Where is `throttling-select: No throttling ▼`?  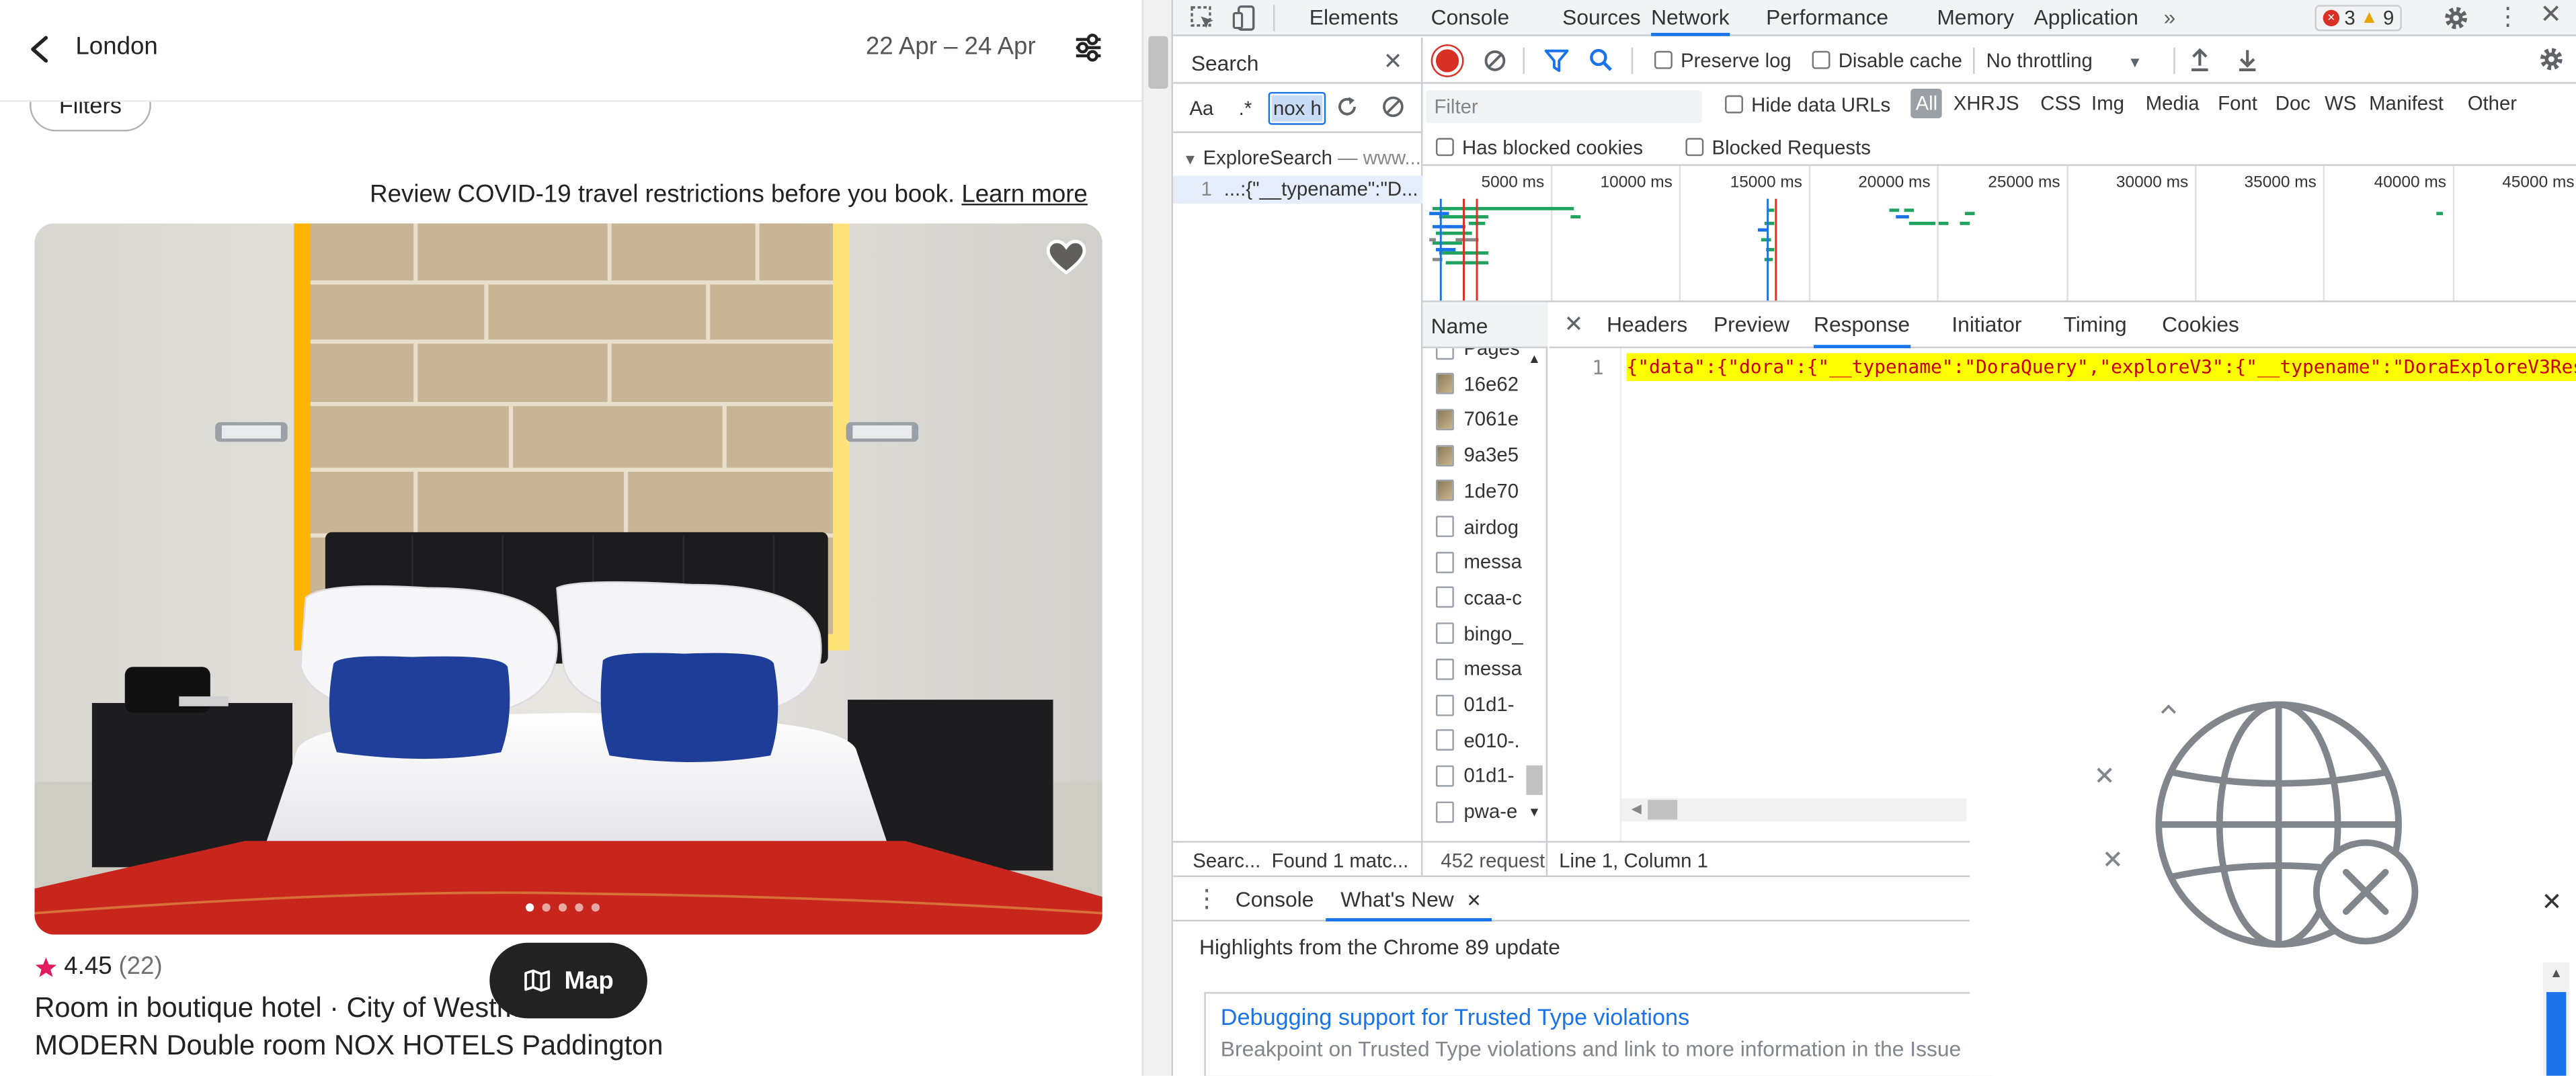
throttling-select: No throttling ▼ is located at coordinates (2064, 60).